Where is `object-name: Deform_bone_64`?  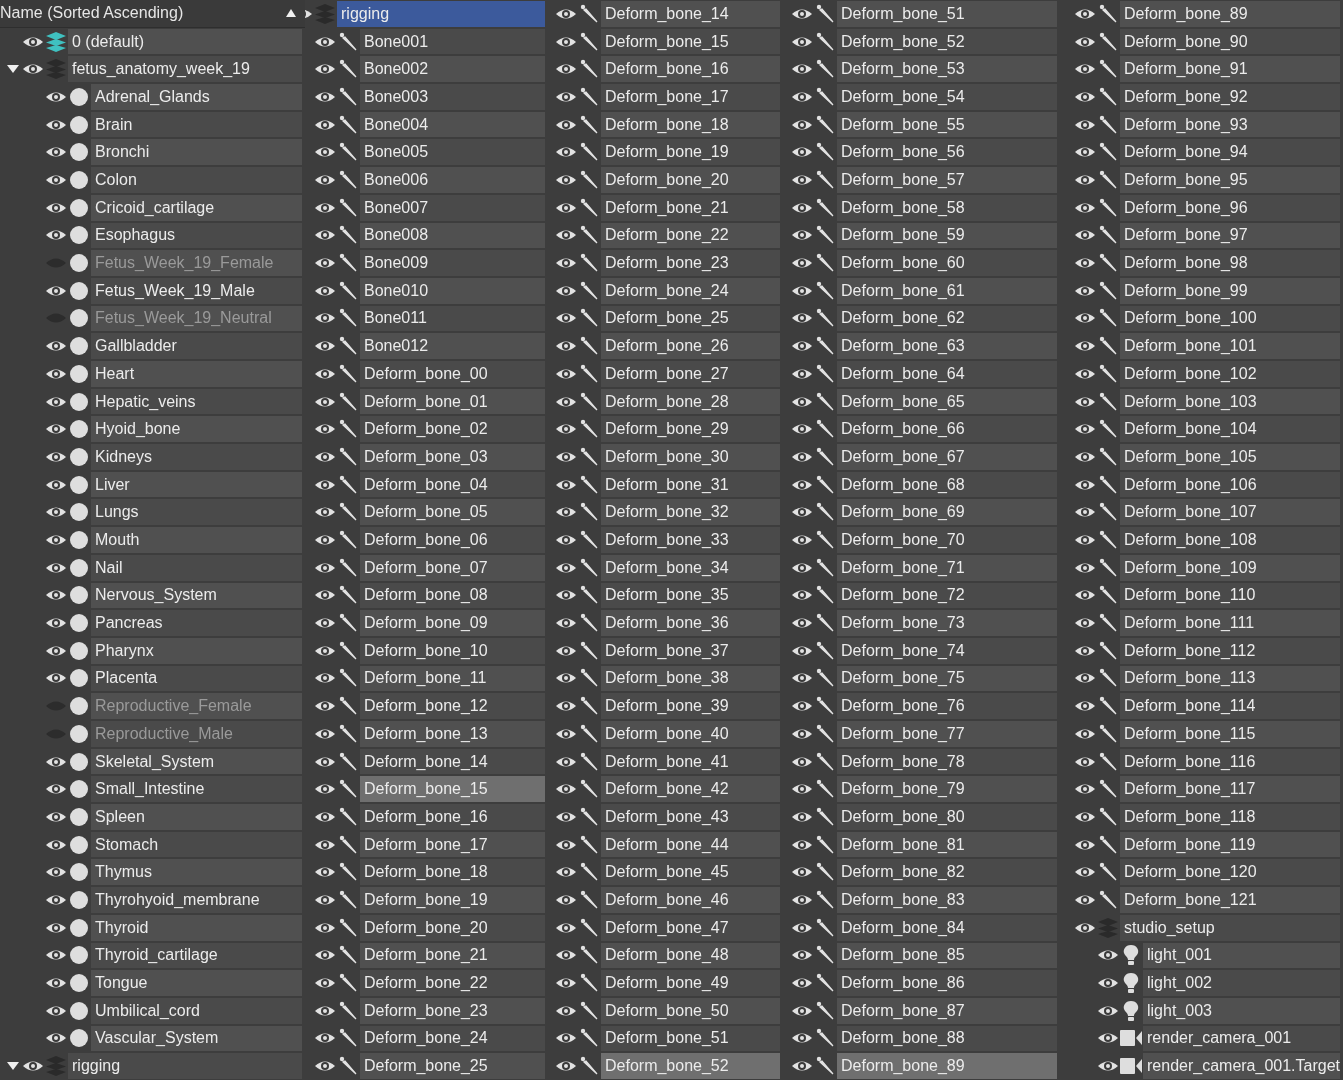 object-name: Deform_bone_64 is located at coordinates (947, 374).